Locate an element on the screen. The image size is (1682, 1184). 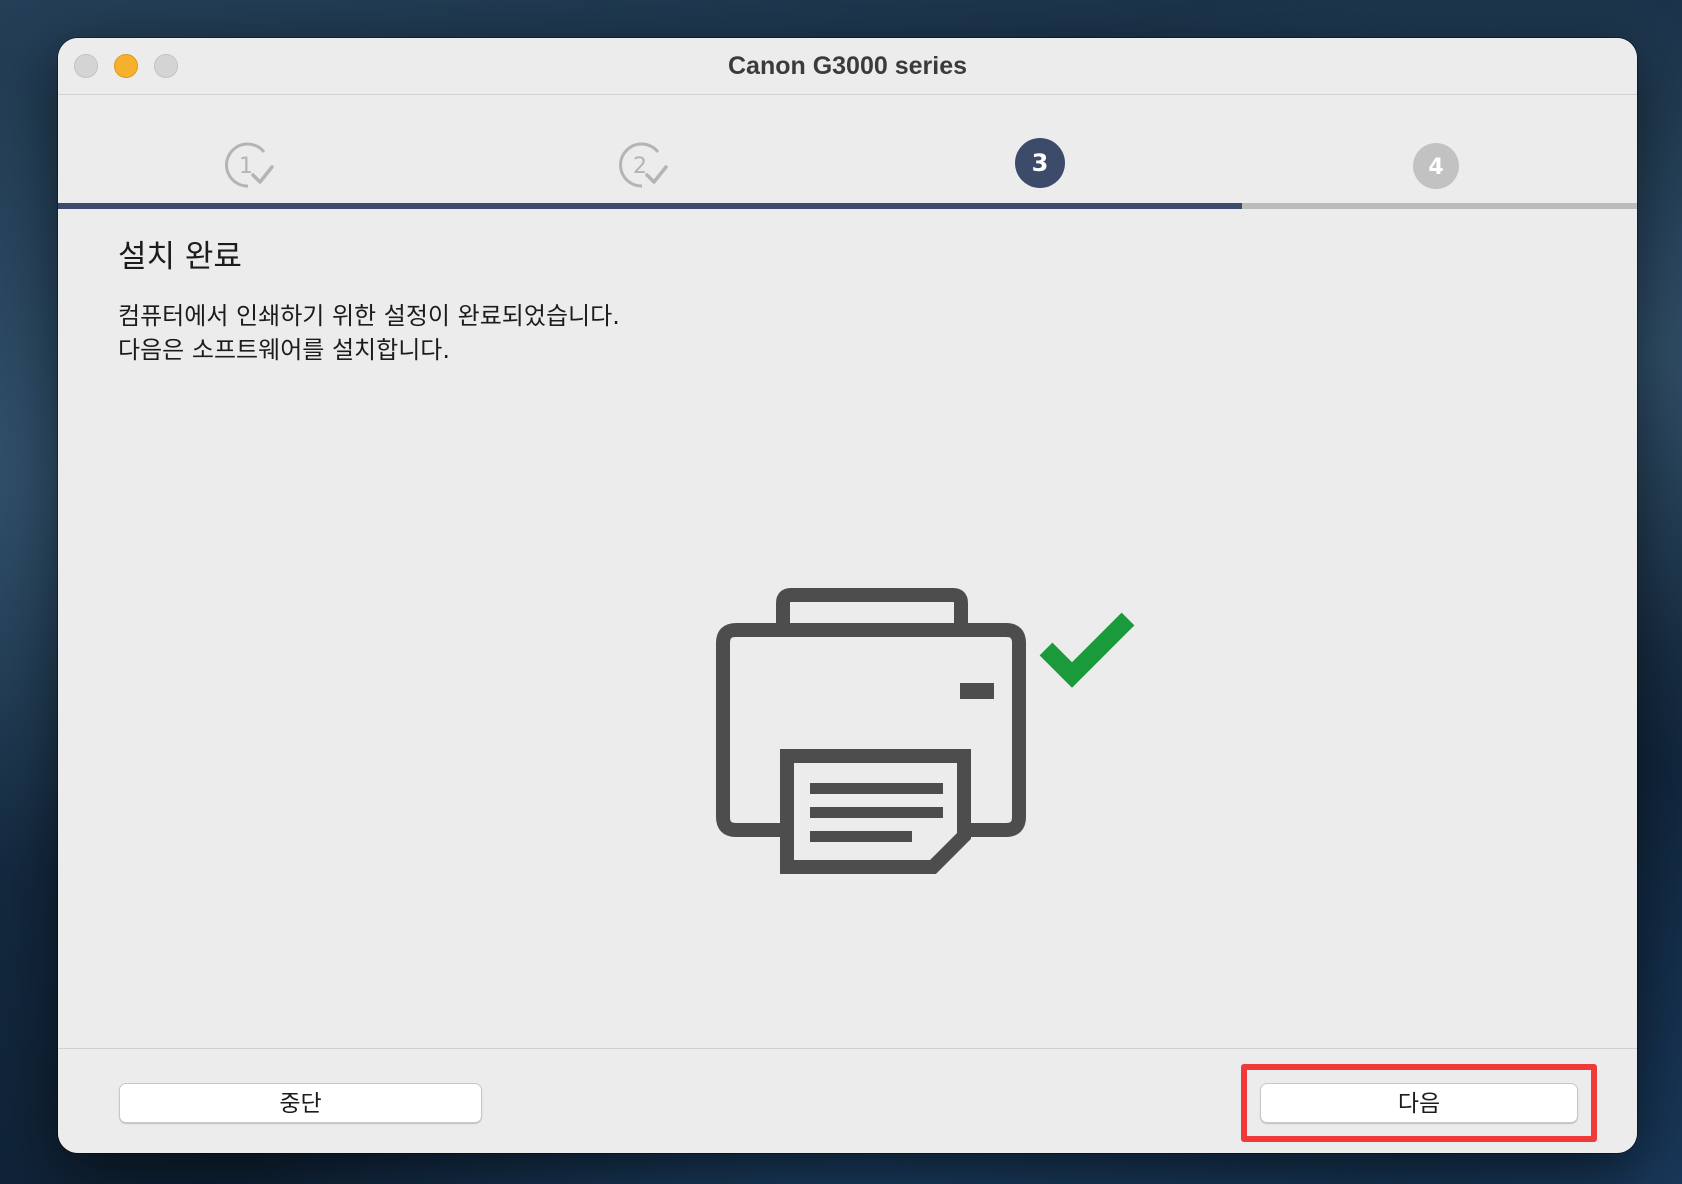
printer-icon is located at coordinates (871, 731).